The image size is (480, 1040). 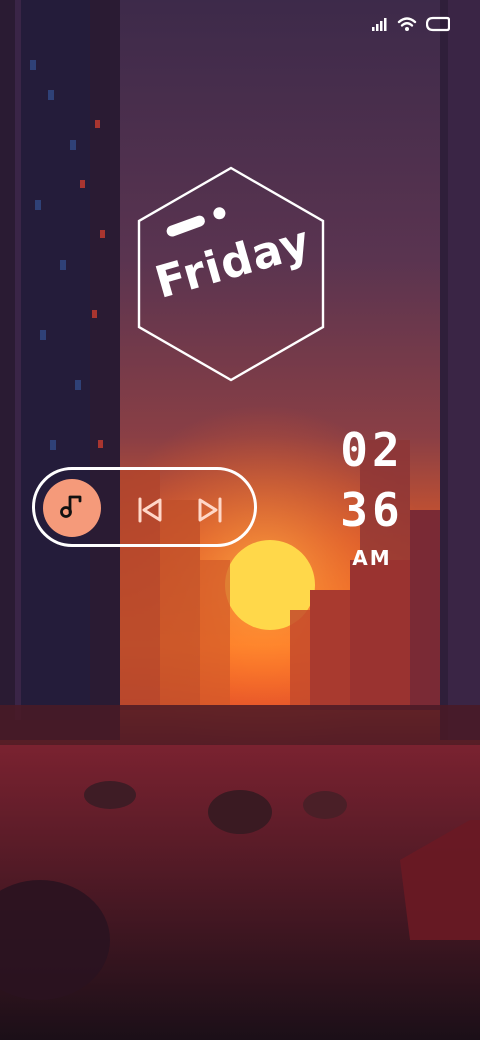 I want to click on music-player-widget, so click(x=144, y=507).